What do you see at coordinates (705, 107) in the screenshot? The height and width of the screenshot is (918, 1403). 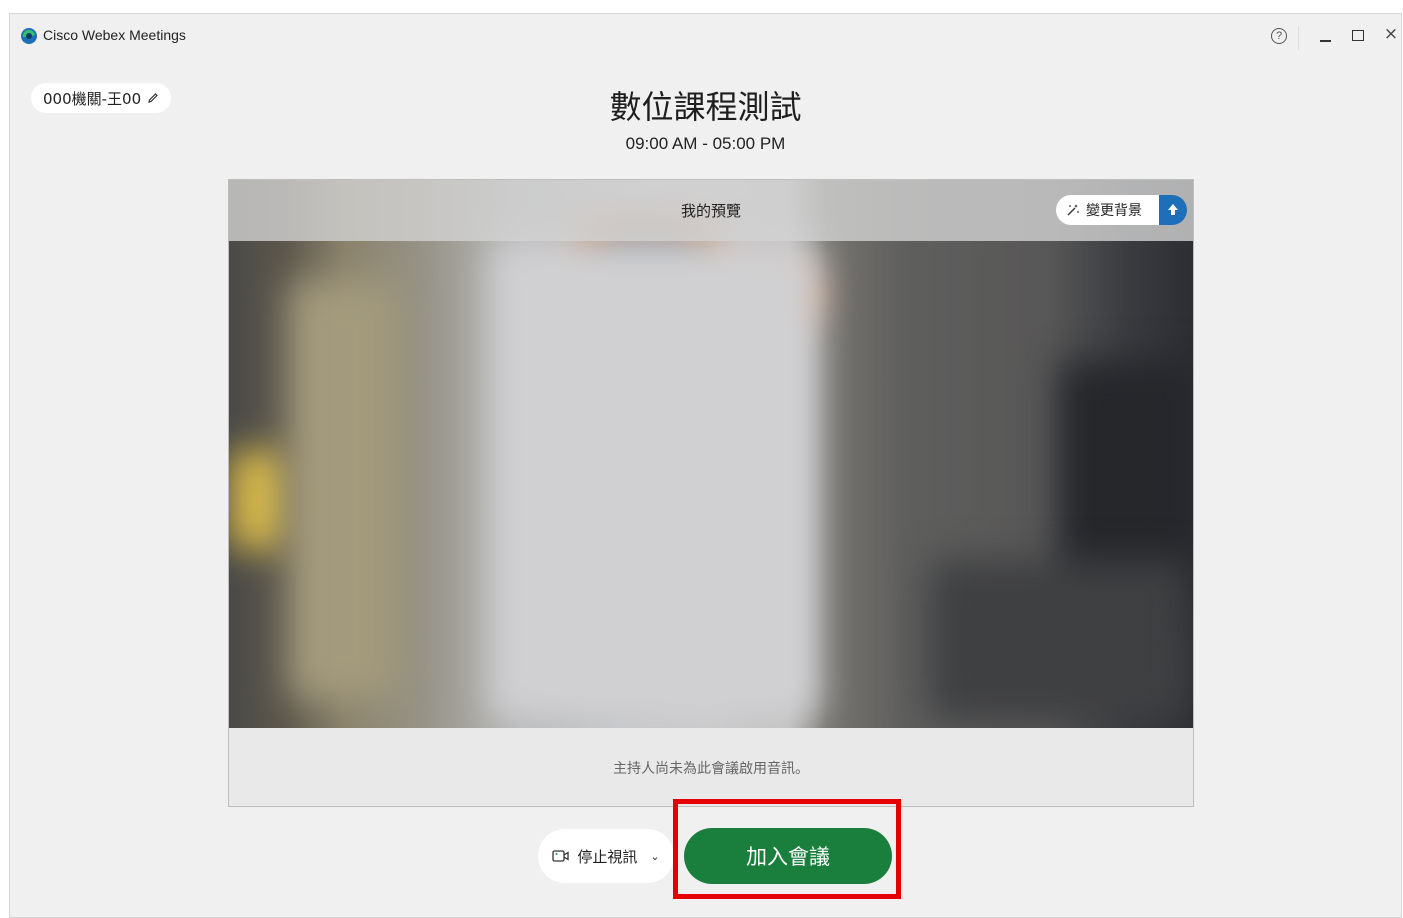 I see `meeting-title: 數位課程測試` at bounding box center [705, 107].